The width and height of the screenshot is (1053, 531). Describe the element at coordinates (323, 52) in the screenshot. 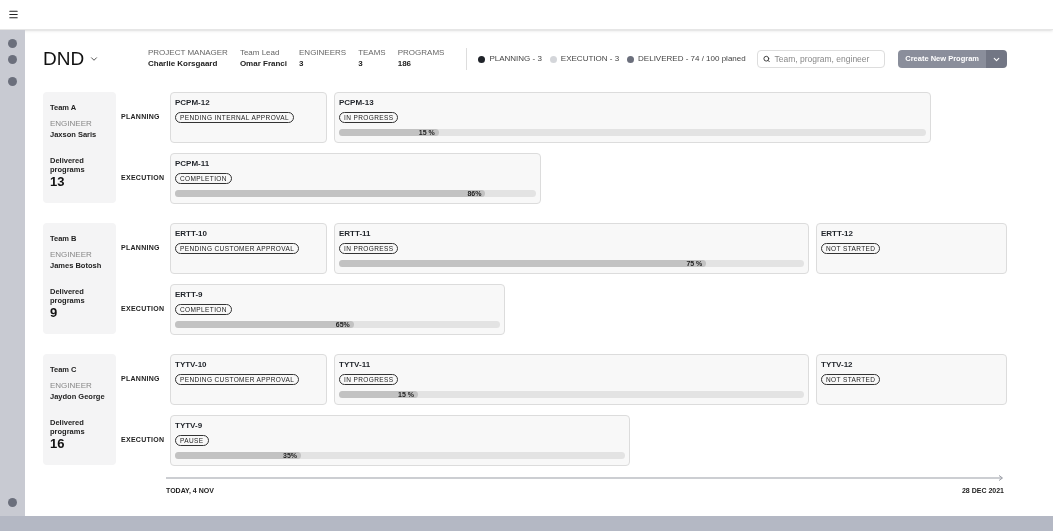

I see `stat-label: ENGINEERS` at that location.